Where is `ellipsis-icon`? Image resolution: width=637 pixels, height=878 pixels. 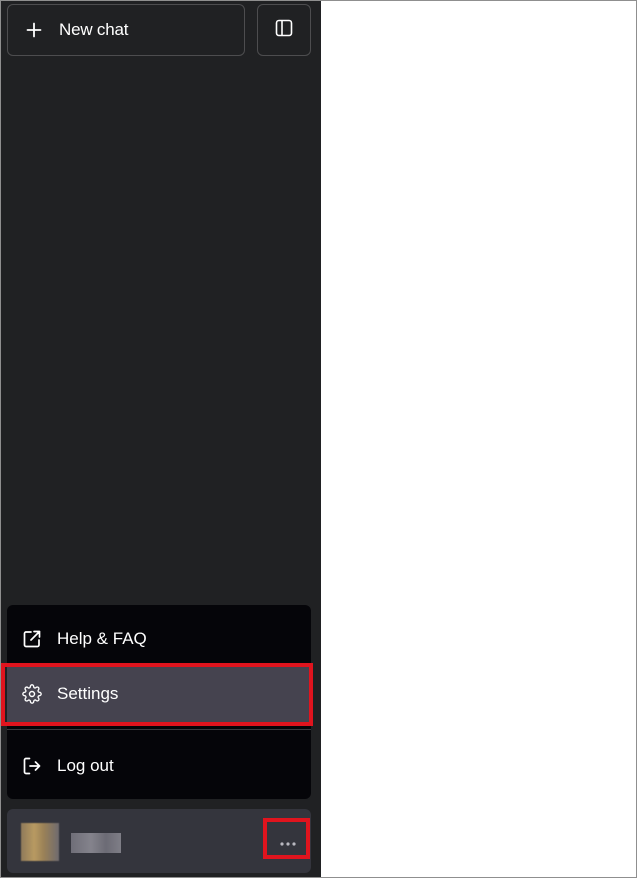
ellipsis-icon is located at coordinates (288, 843).